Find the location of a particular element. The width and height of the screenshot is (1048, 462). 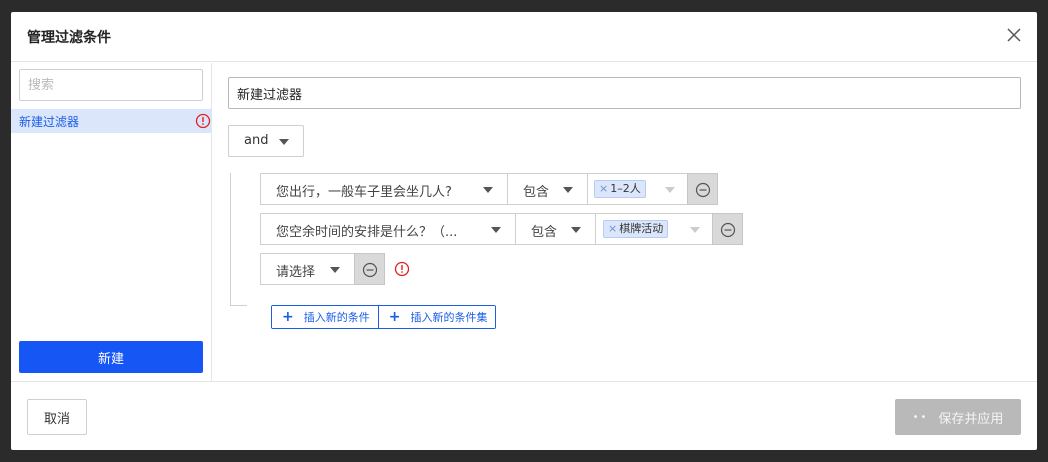

filter-name-input is located at coordinates (624, 93).